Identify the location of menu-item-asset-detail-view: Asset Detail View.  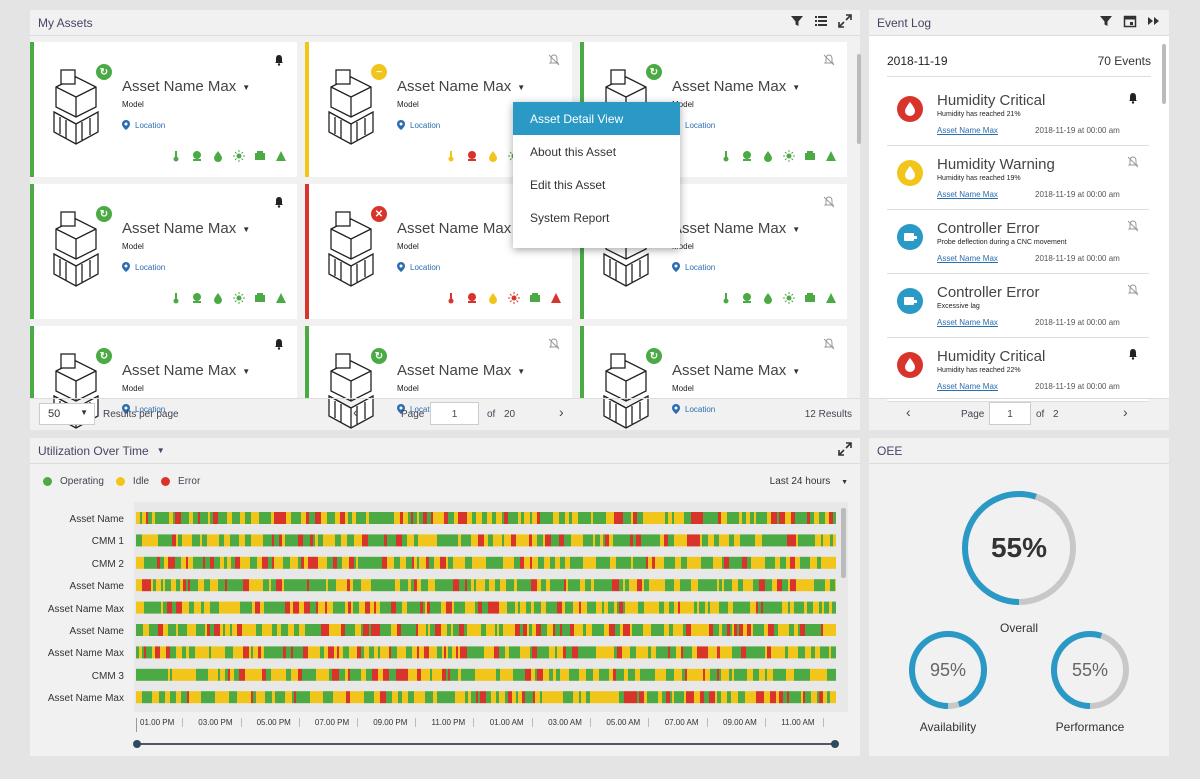
(596, 118).